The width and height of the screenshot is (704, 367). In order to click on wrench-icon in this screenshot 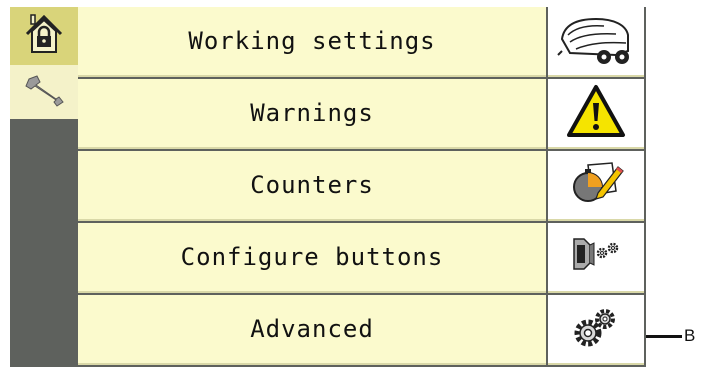, I will do `click(44, 92)`.